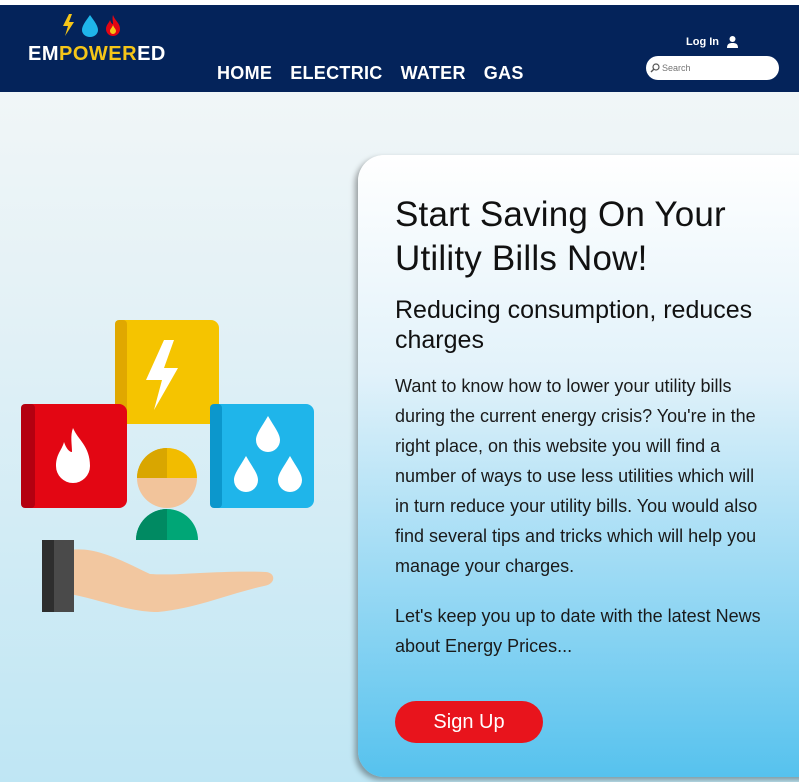 This screenshot has width=799, height=782. What do you see at coordinates (336, 73) in the screenshot?
I see `nav-electric: ELECTRIC` at bounding box center [336, 73].